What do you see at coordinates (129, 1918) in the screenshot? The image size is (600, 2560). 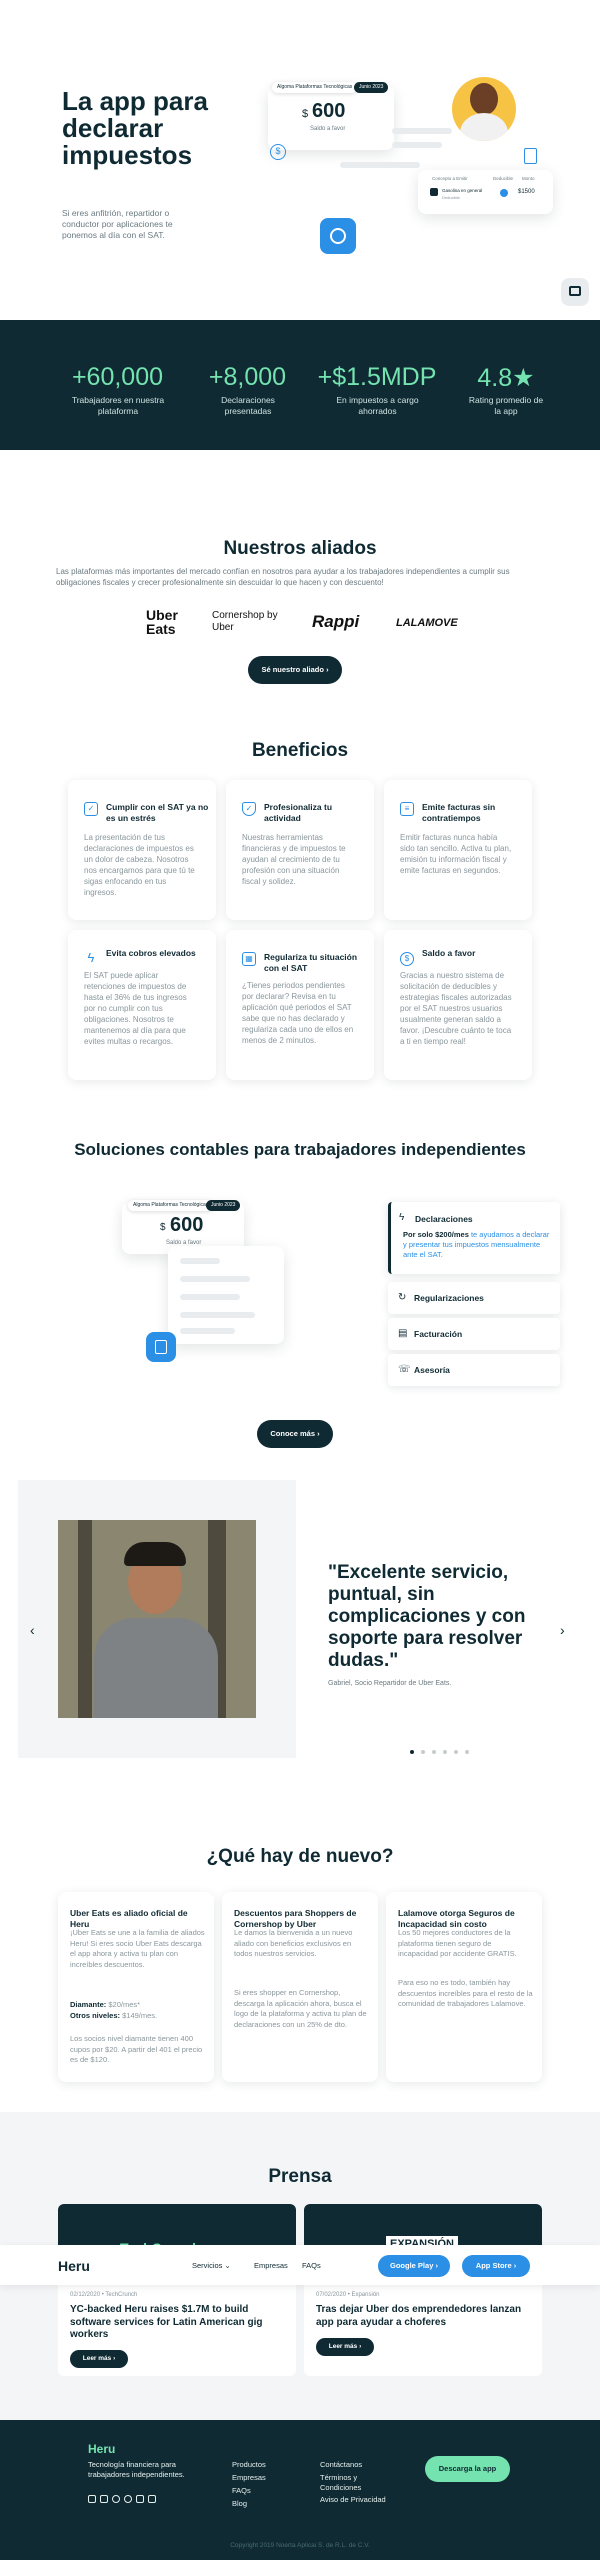 I see `news-item-title: Uber Eats es aliado oficial de Heru` at bounding box center [129, 1918].